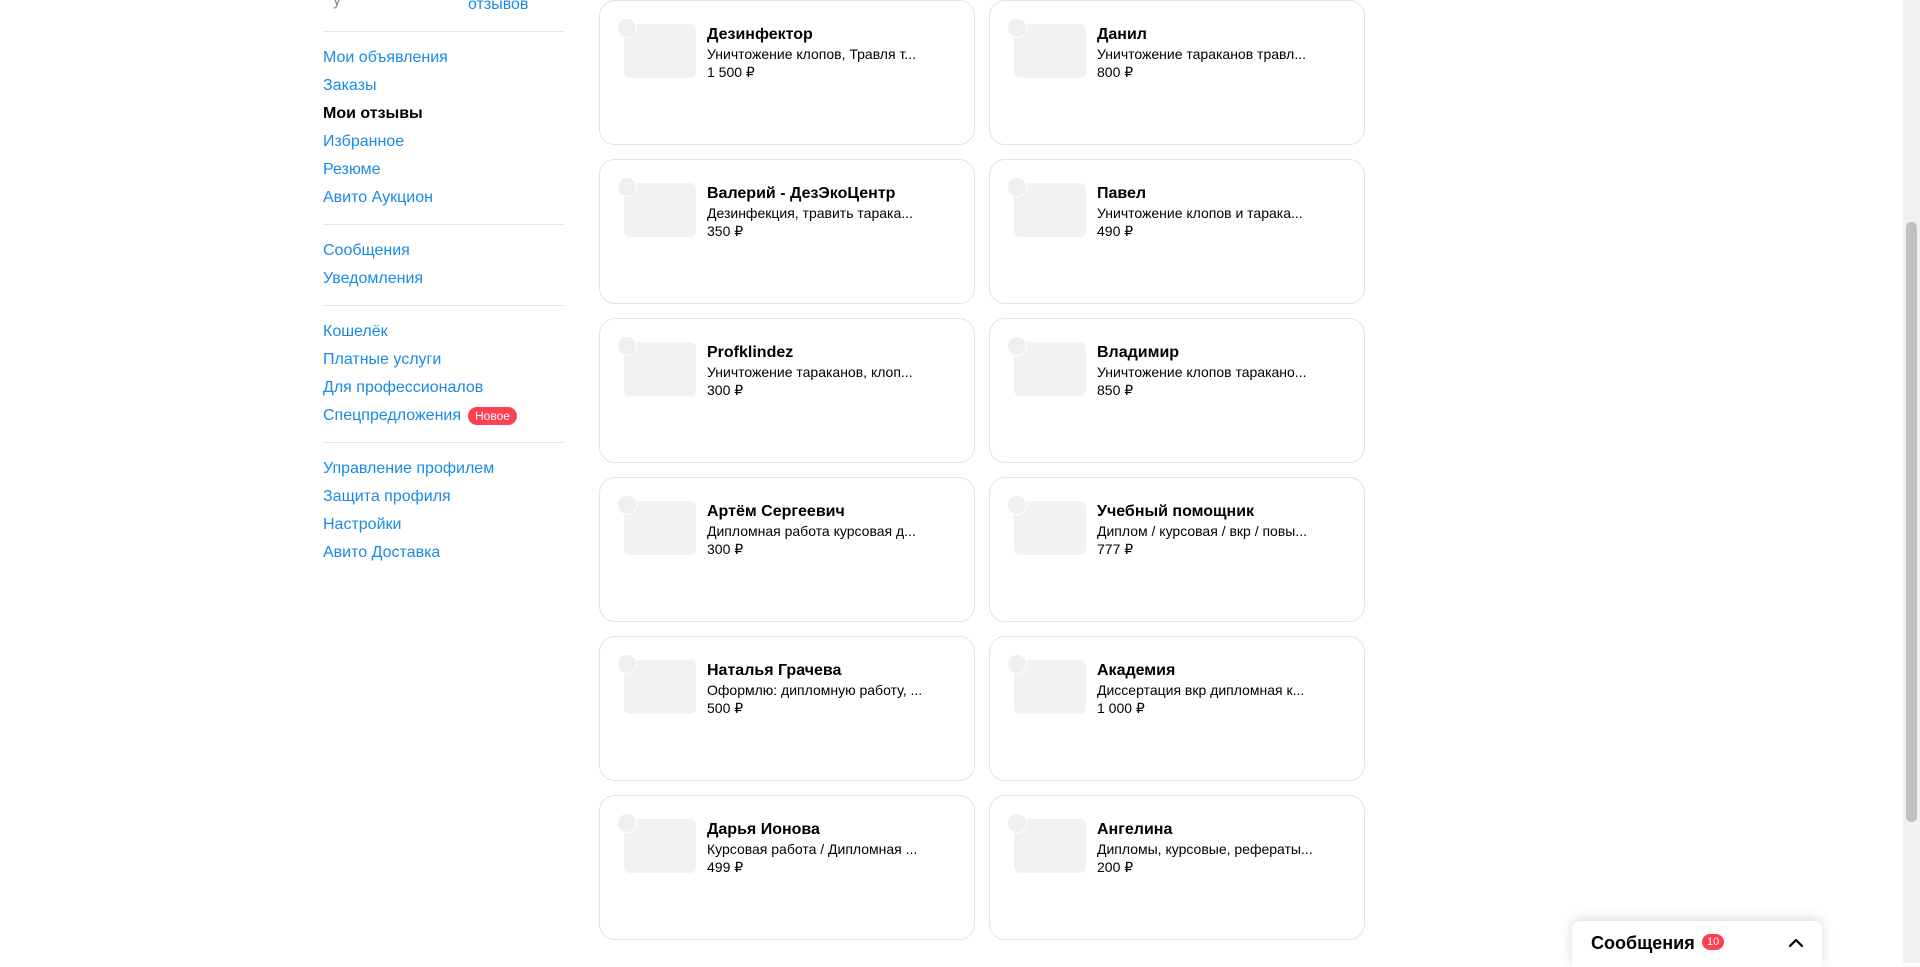  I want to click on card-price: 777 ₽, so click(1115, 549).